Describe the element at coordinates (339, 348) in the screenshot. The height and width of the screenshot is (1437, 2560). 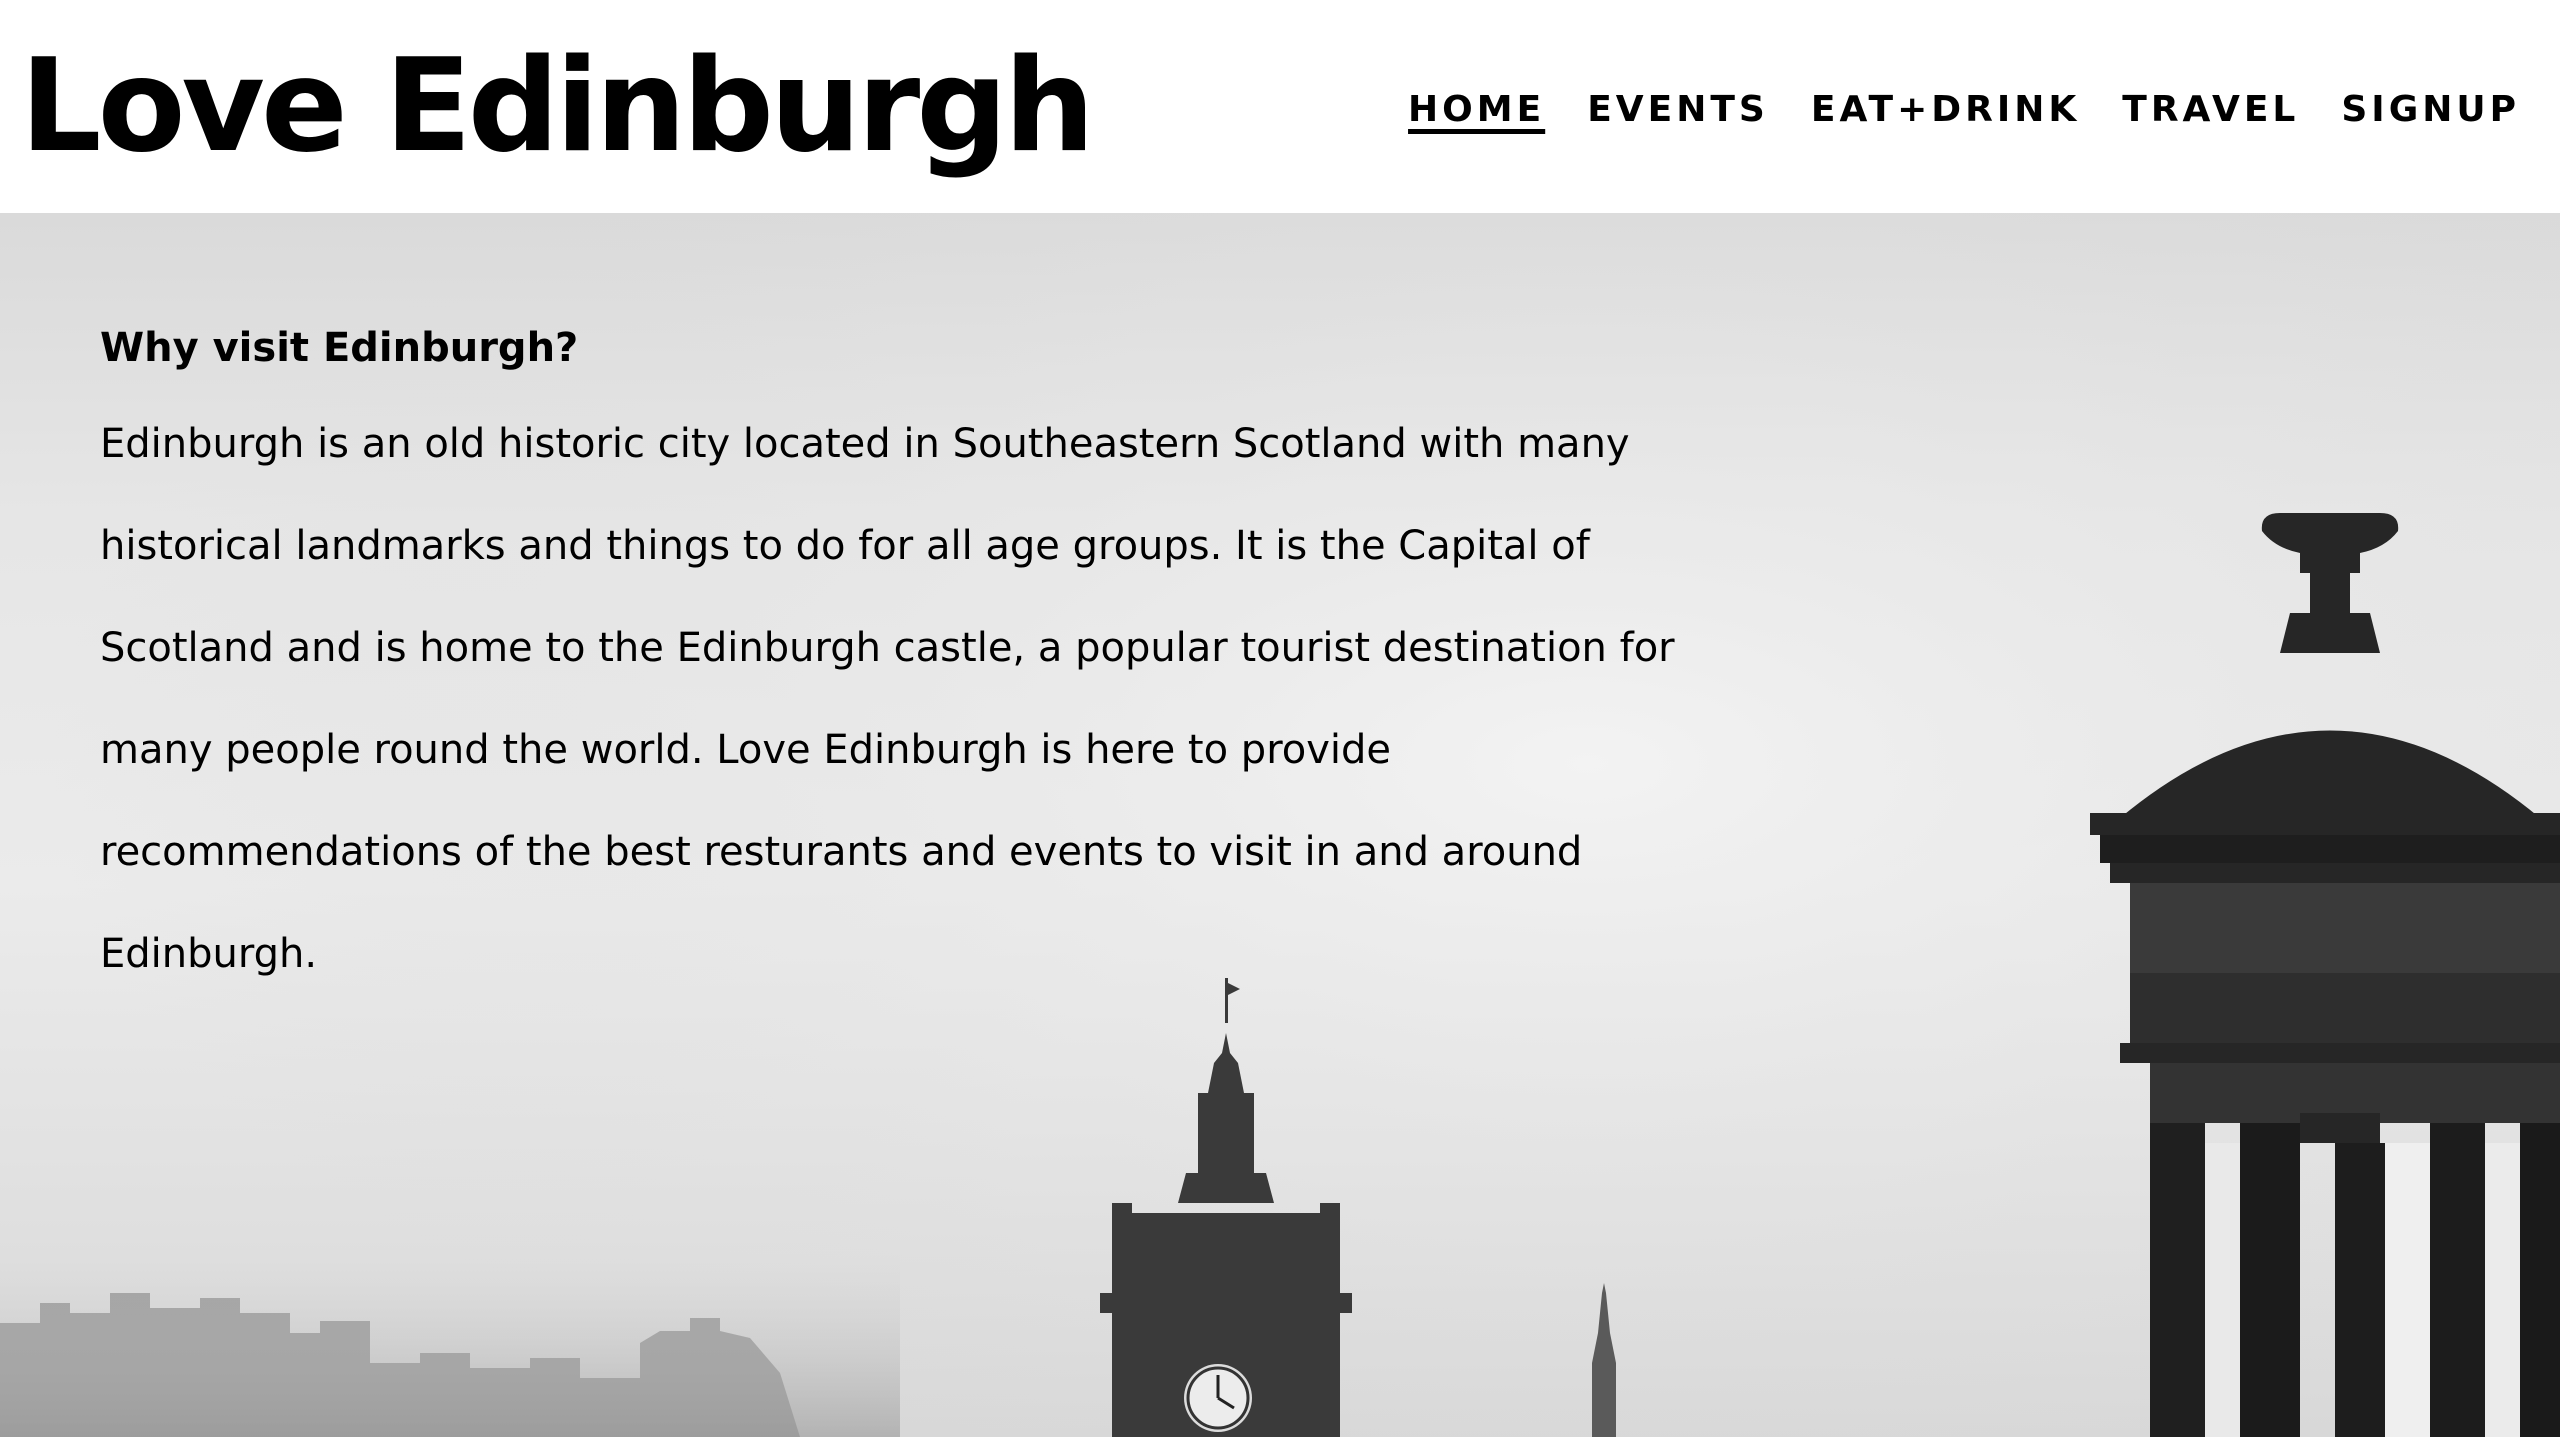
I see `intro-heading: Why visit Edinburgh?` at that location.